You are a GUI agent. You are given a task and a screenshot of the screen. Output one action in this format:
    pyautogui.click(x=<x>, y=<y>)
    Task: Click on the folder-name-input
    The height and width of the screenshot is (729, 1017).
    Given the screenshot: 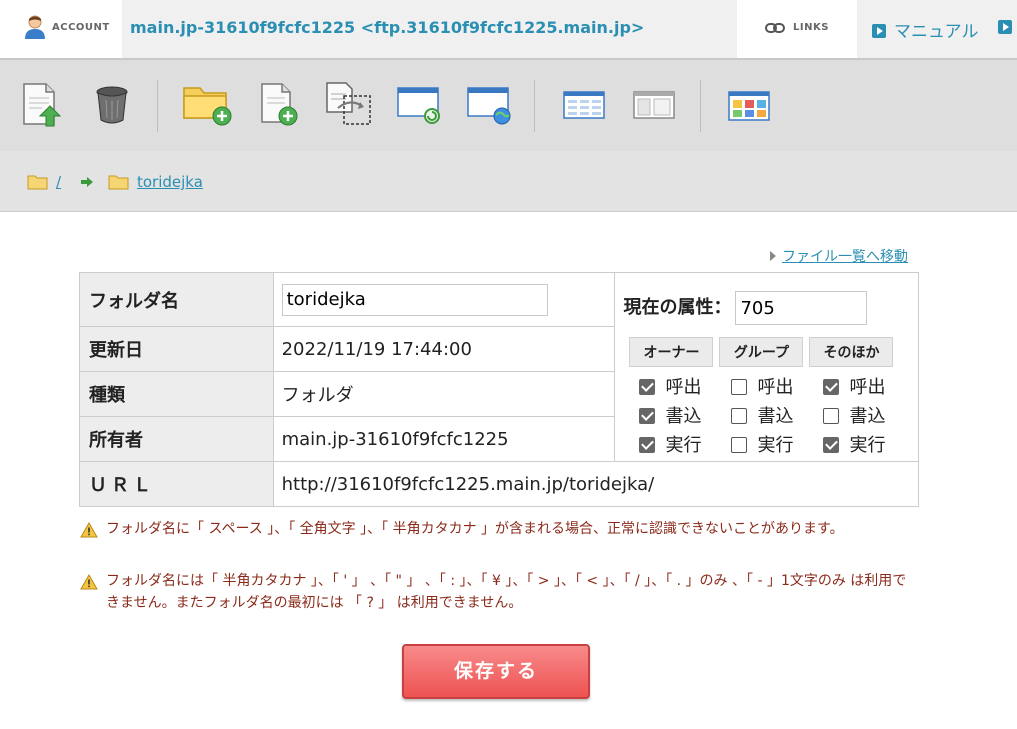 What is the action you would take?
    pyautogui.click(x=414, y=299)
    